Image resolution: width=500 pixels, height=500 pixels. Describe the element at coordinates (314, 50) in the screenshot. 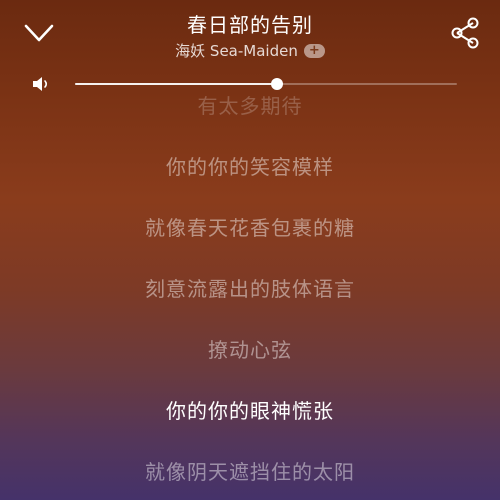

I see `follow-artist-button: +` at that location.